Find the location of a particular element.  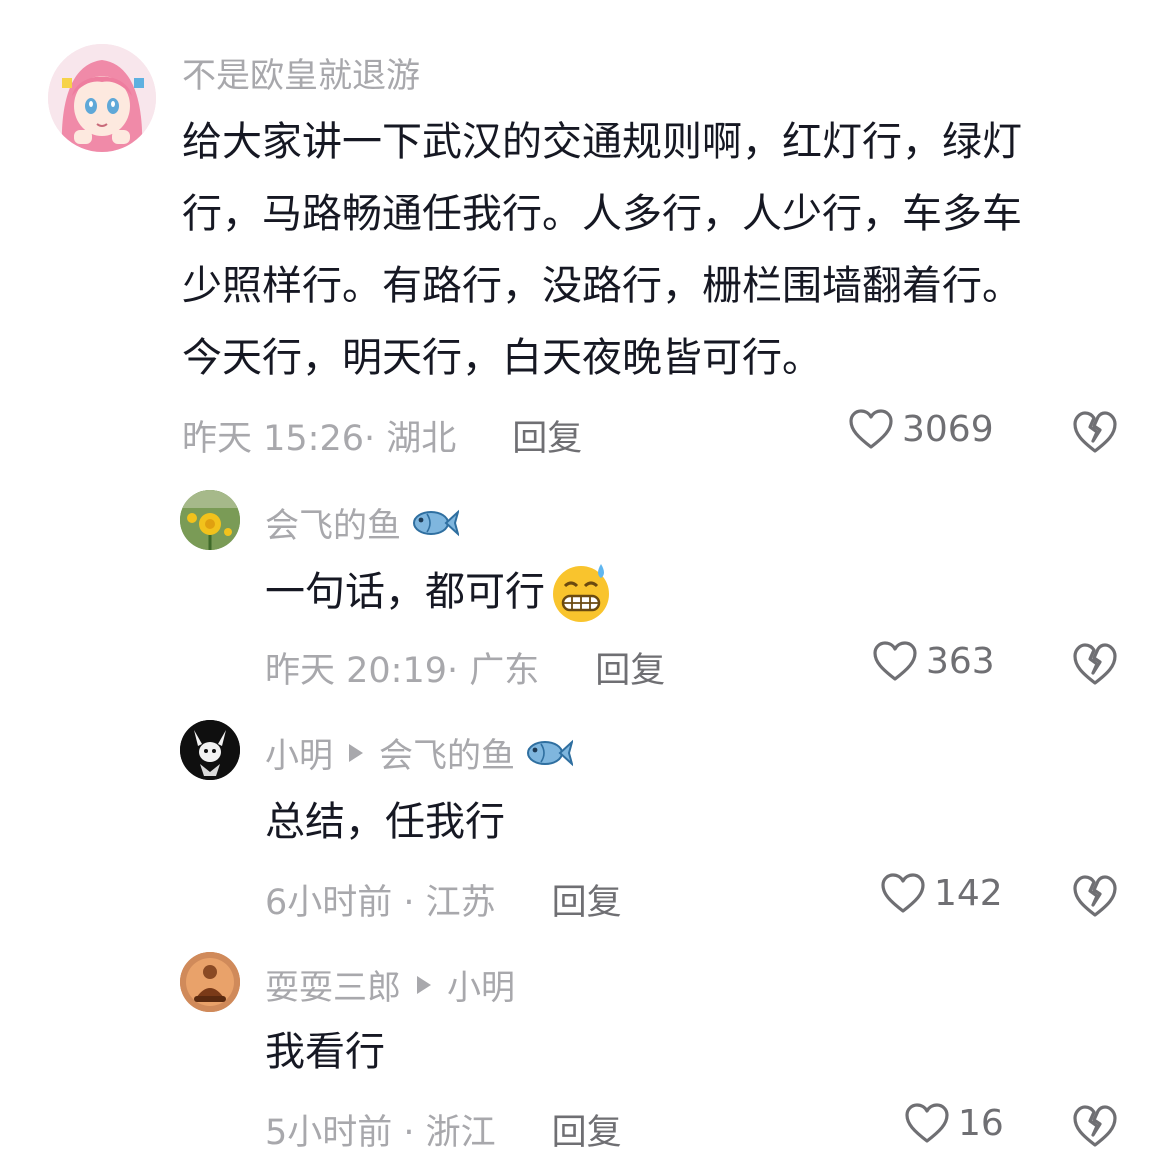

comment-text-line: 少照样行。有路行，没路行，栅栏围墙翻着行。 is located at coordinates (602, 286).